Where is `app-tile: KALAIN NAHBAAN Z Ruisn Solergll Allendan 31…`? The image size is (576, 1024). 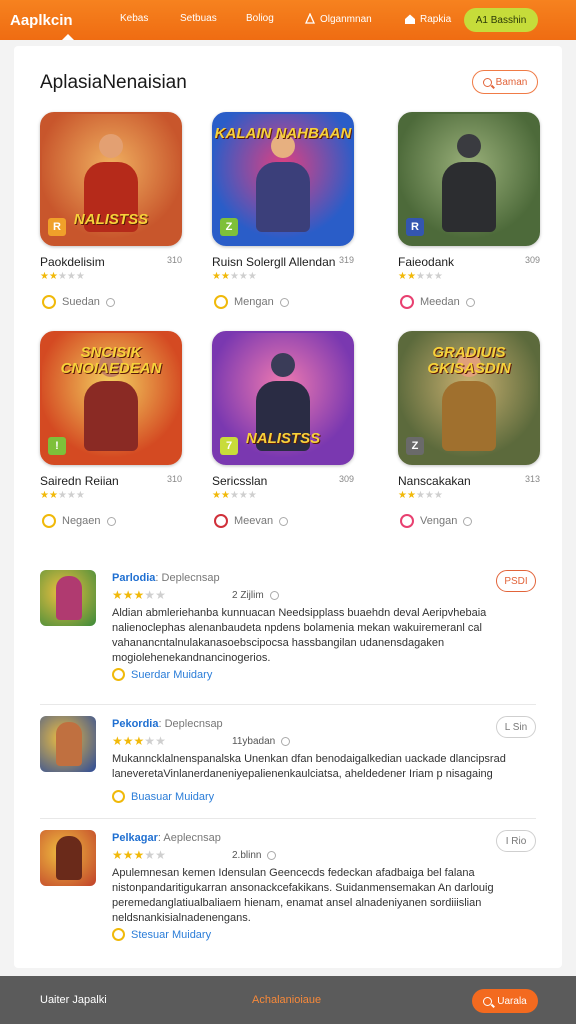
app-tile: KALAIN NAHBAAN Z Ruisn Solergll Allendan 31… is located at coordinates (287, 210).